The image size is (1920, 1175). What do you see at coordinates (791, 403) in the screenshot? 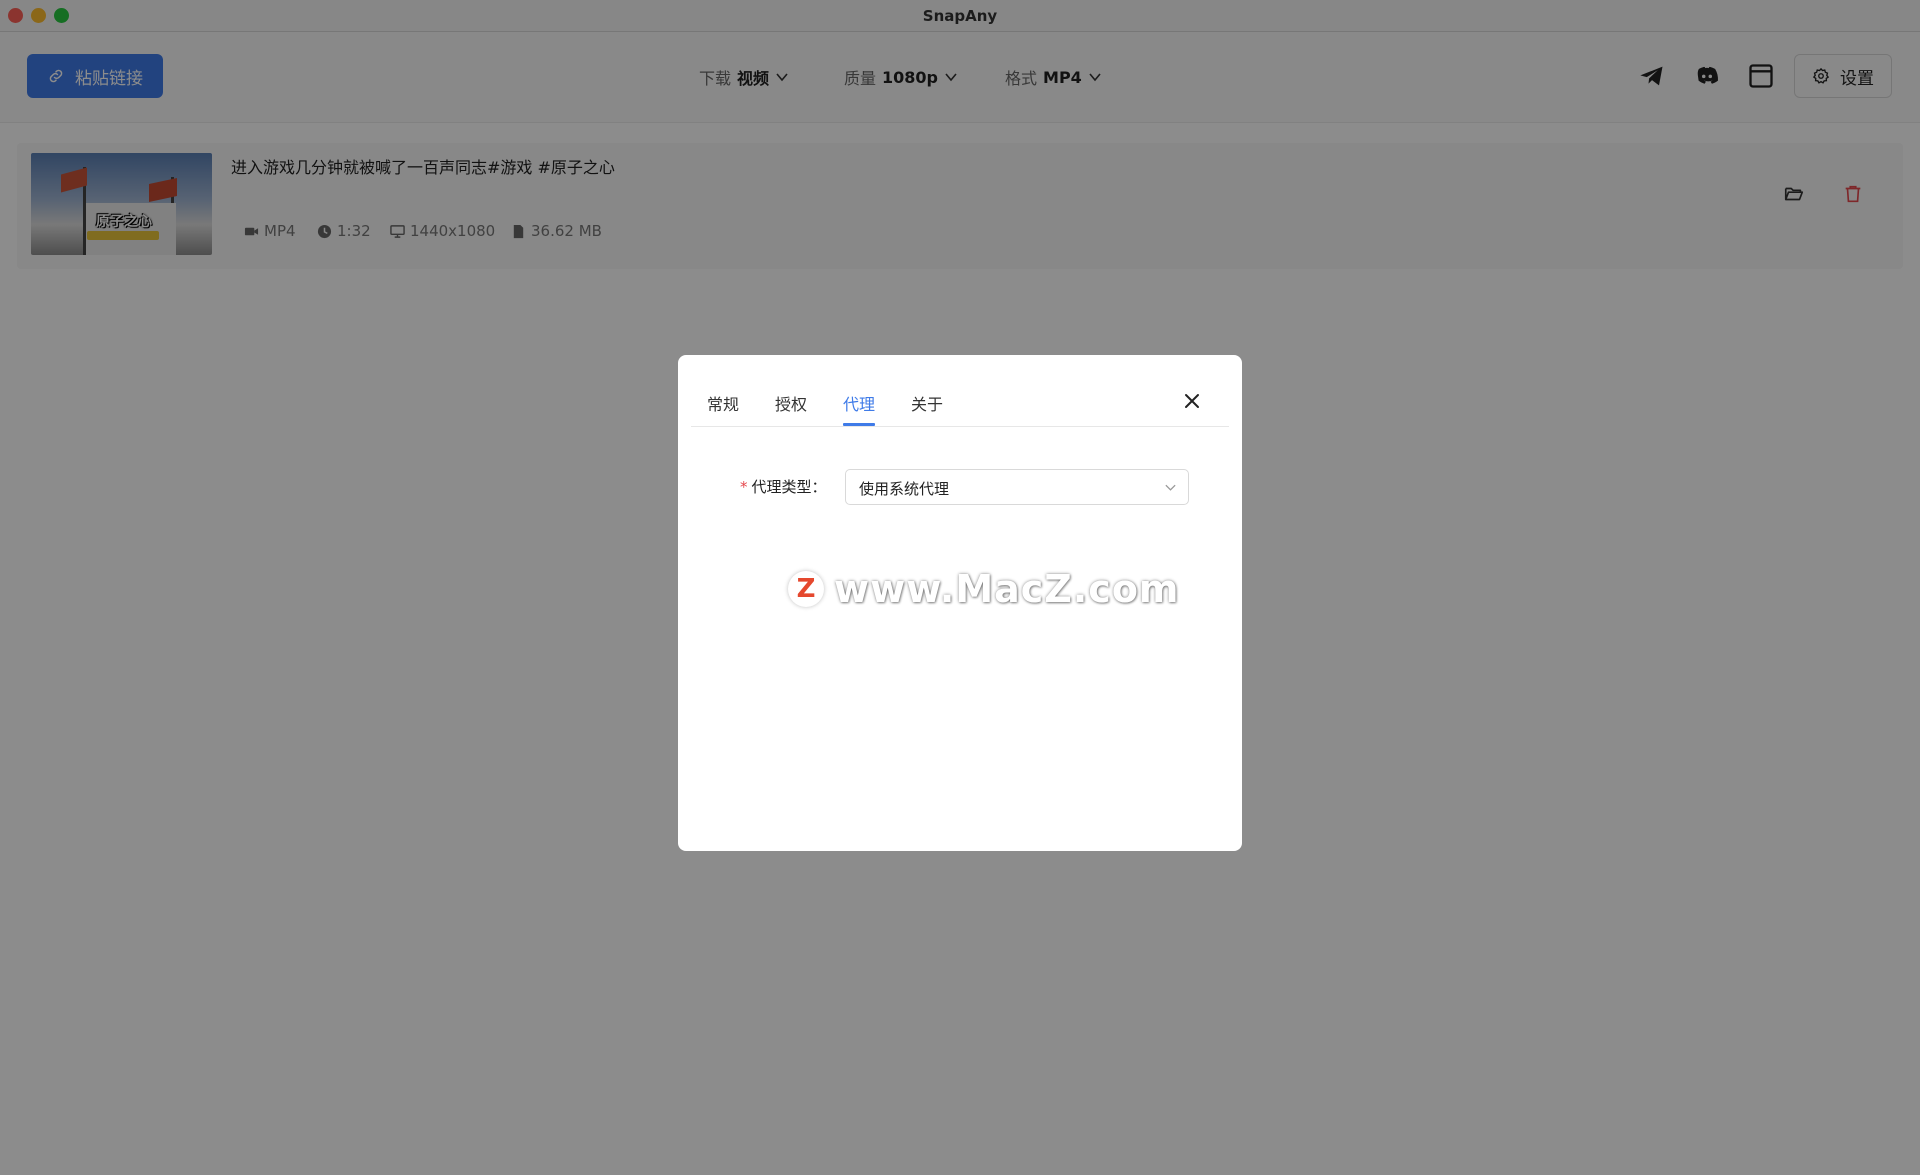
I see `tab-license: 授权` at bounding box center [791, 403].